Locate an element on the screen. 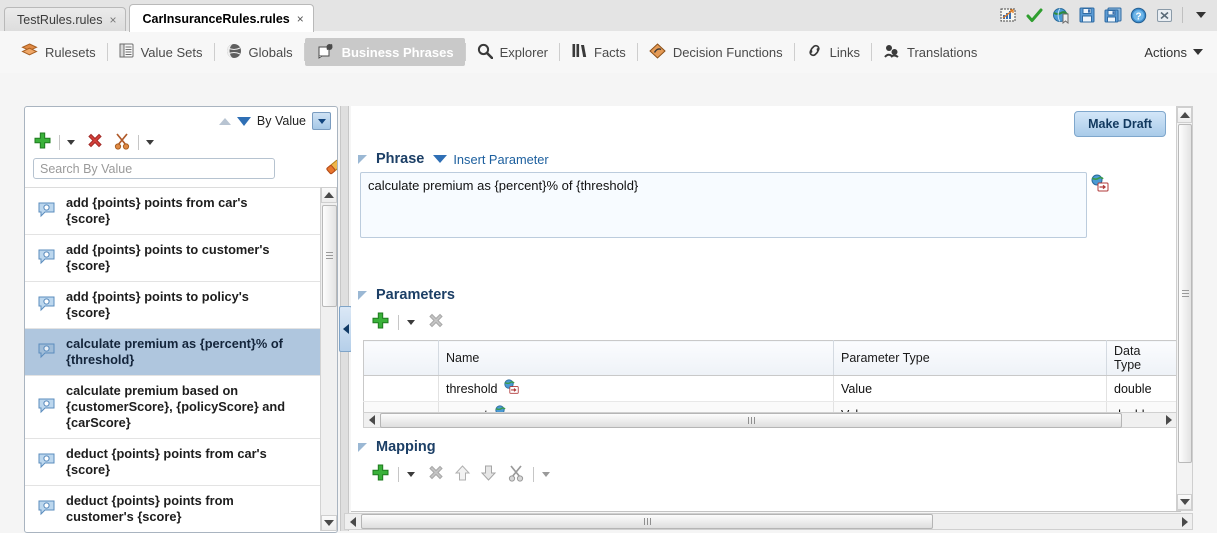 This screenshot has height=533, width=1217. editor-horizontal-scrollbar is located at coordinates (768, 521).